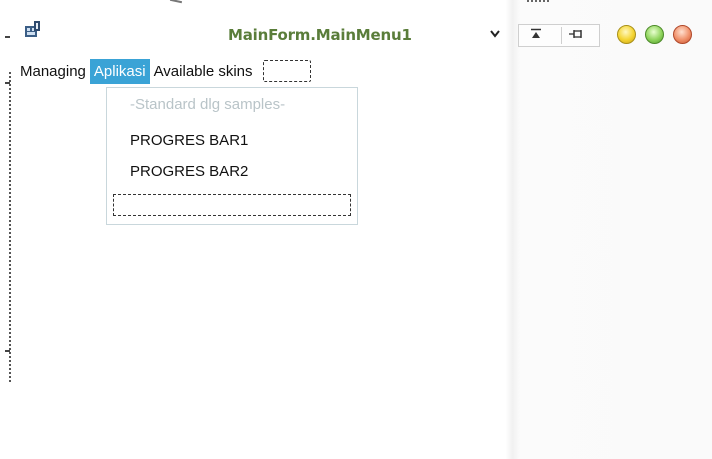 This screenshot has width=712, height=459. Describe the element at coordinates (176, 2) in the screenshot. I see `top-stroke` at that location.